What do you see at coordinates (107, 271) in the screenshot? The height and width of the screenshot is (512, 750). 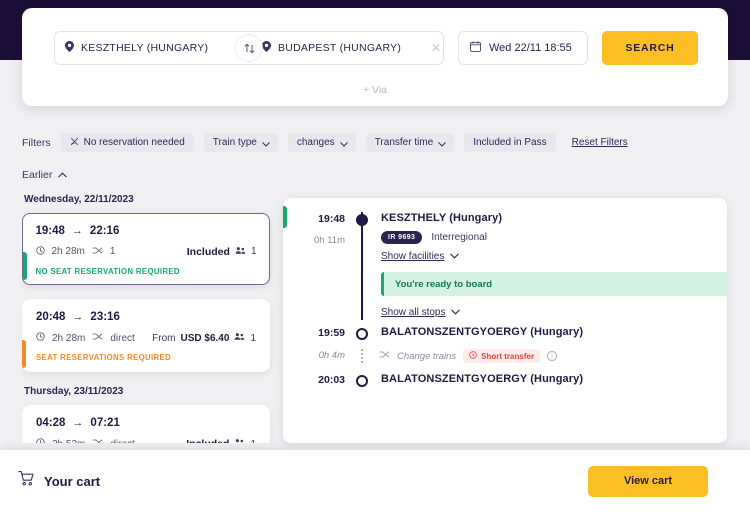 I see `trip-status: NO SEAT RESERVATION REQUIRED` at bounding box center [107, 271].